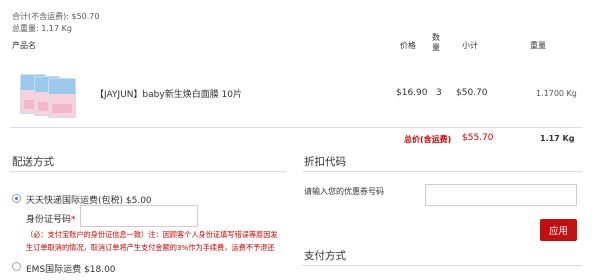  I want to click on product-quantity: 3, so click(439, 93).